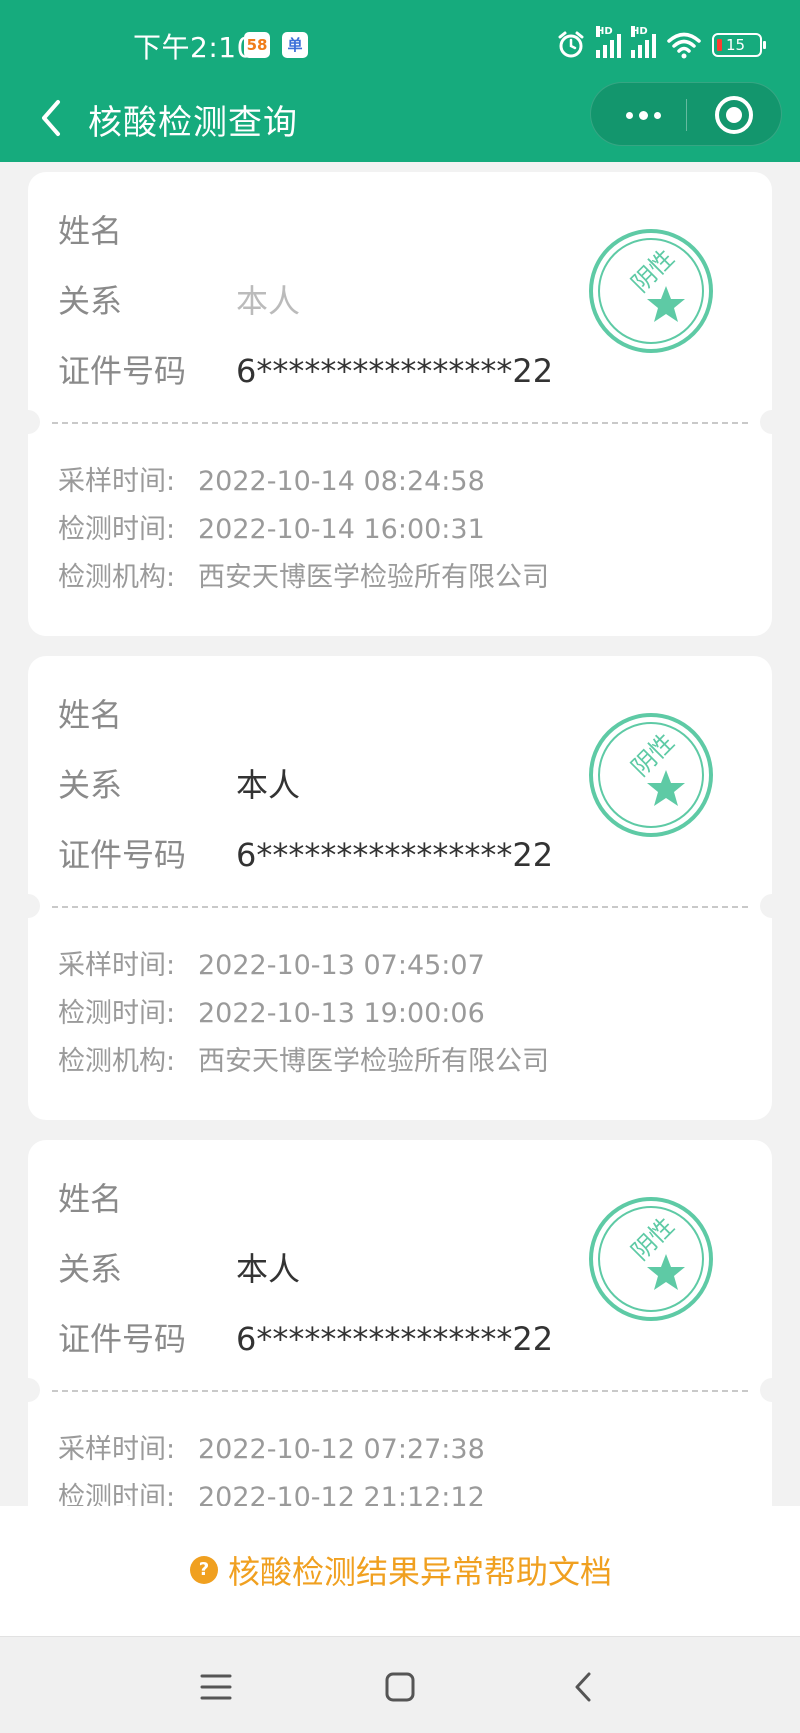 This screenshot has height=1733, width=800. I want to click on app-58-icon: 58, so click(257, 45).